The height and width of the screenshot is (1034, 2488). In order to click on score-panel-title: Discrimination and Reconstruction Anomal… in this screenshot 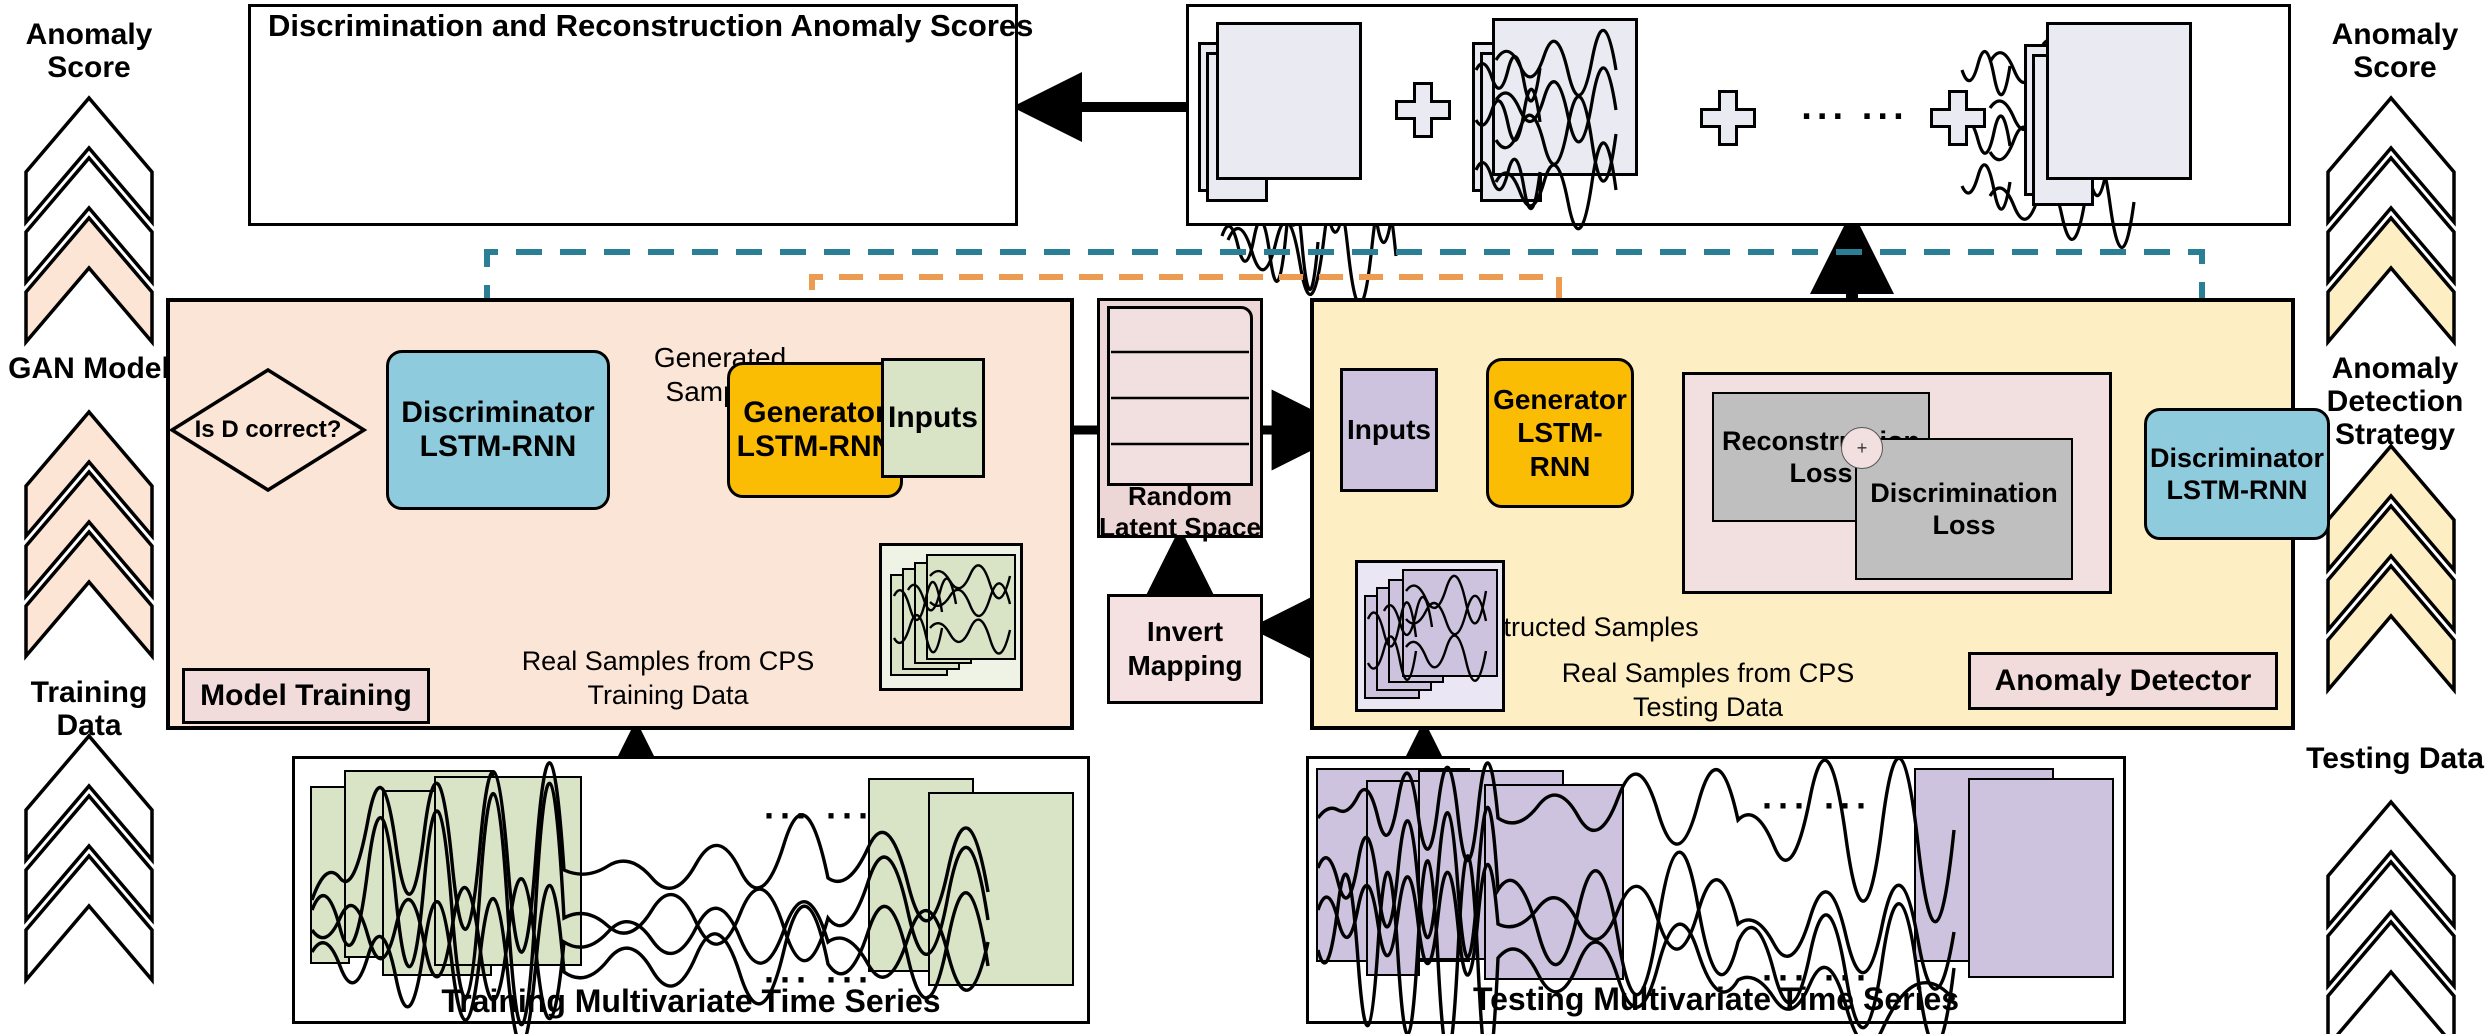, I will do `click(651, 25)`.